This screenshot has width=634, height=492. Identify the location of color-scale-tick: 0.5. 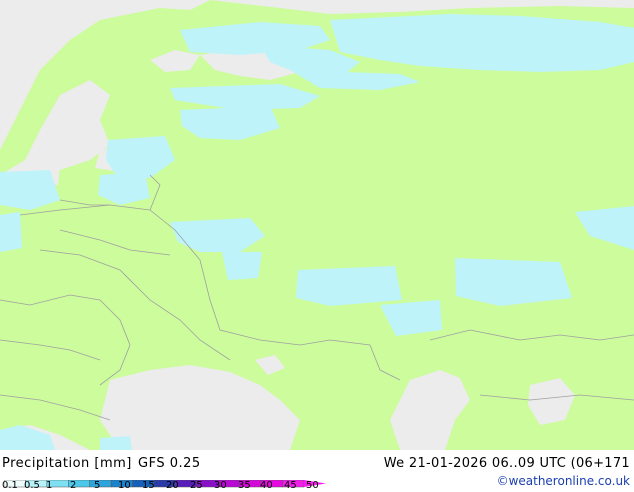
(32, 485).